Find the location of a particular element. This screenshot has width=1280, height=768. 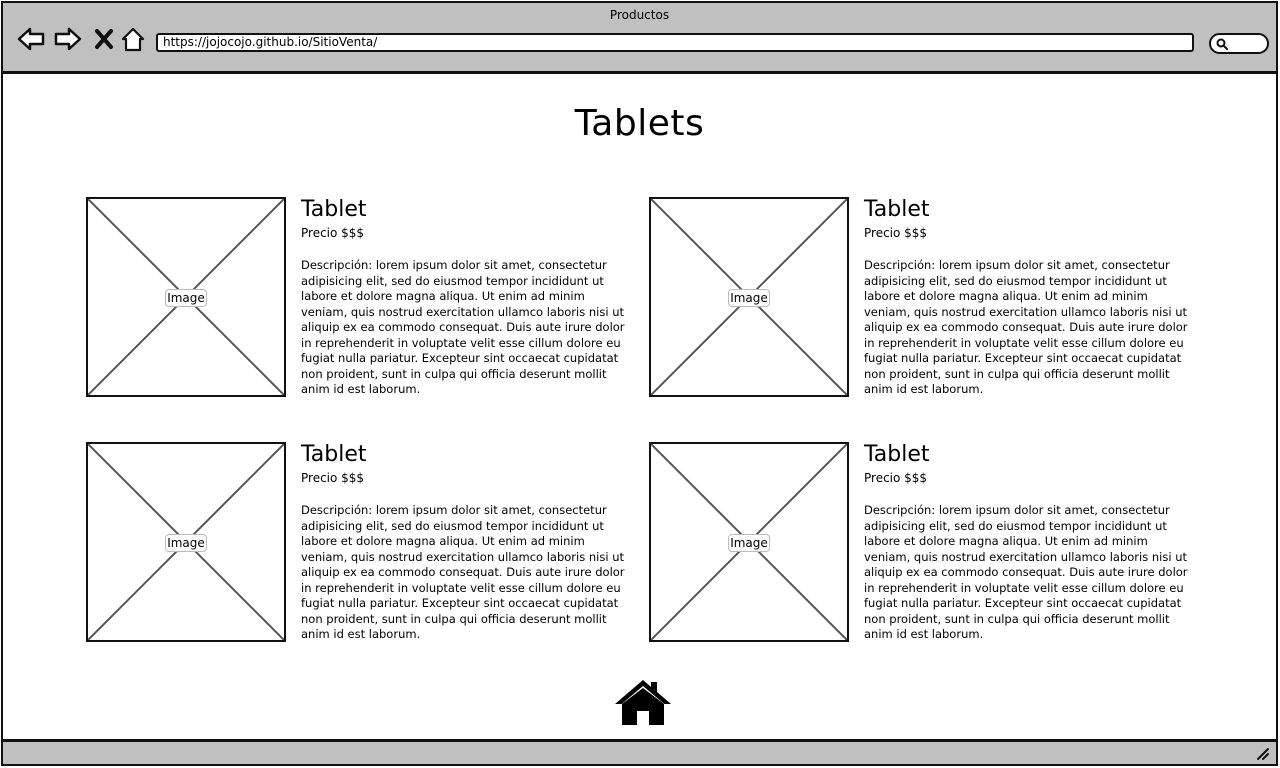

home-button is located at coordinates (133, 39).